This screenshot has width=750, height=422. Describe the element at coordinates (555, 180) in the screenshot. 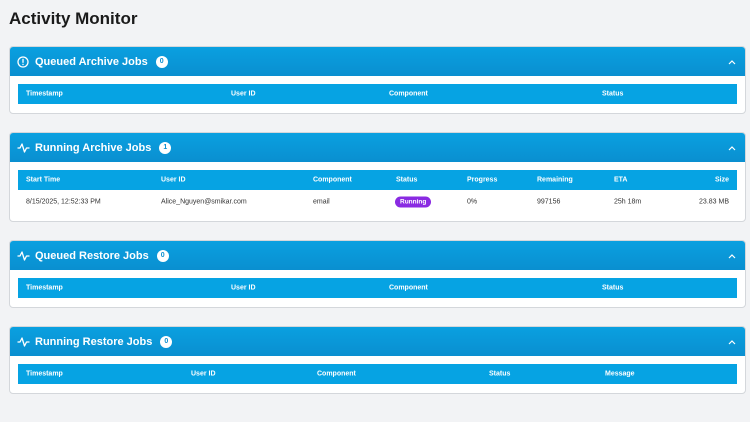

I see `column-header-remaining: Remaining` at that location.